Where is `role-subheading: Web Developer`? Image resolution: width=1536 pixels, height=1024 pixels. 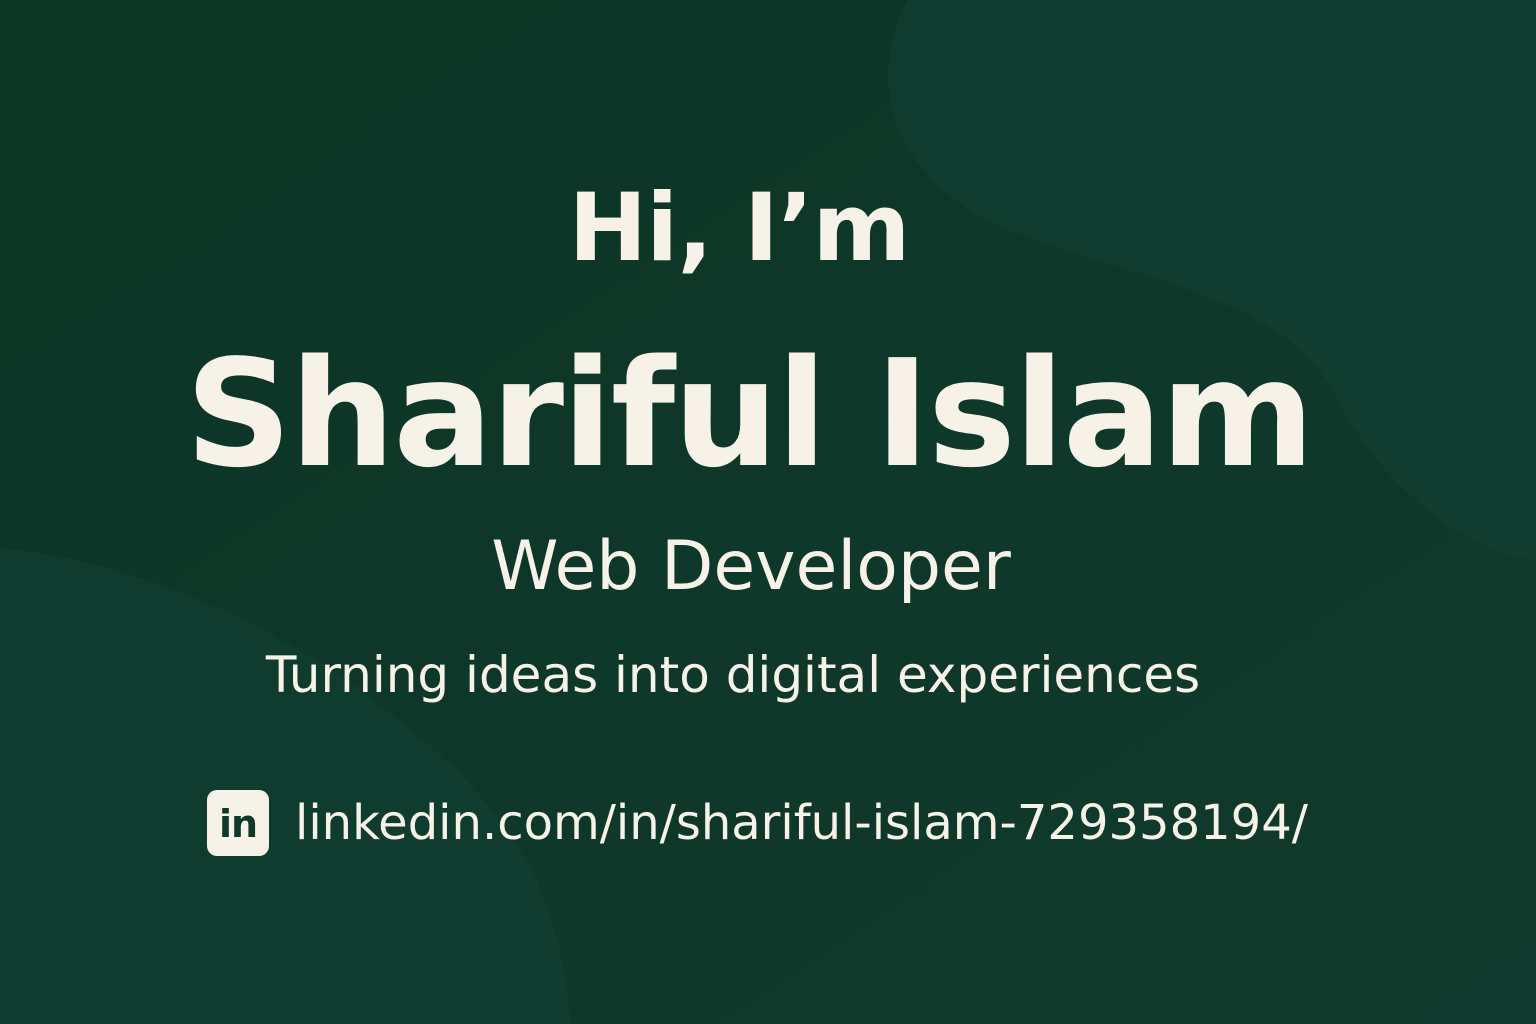 role-subheading: Web Developer is located at coordinates (751, 566).